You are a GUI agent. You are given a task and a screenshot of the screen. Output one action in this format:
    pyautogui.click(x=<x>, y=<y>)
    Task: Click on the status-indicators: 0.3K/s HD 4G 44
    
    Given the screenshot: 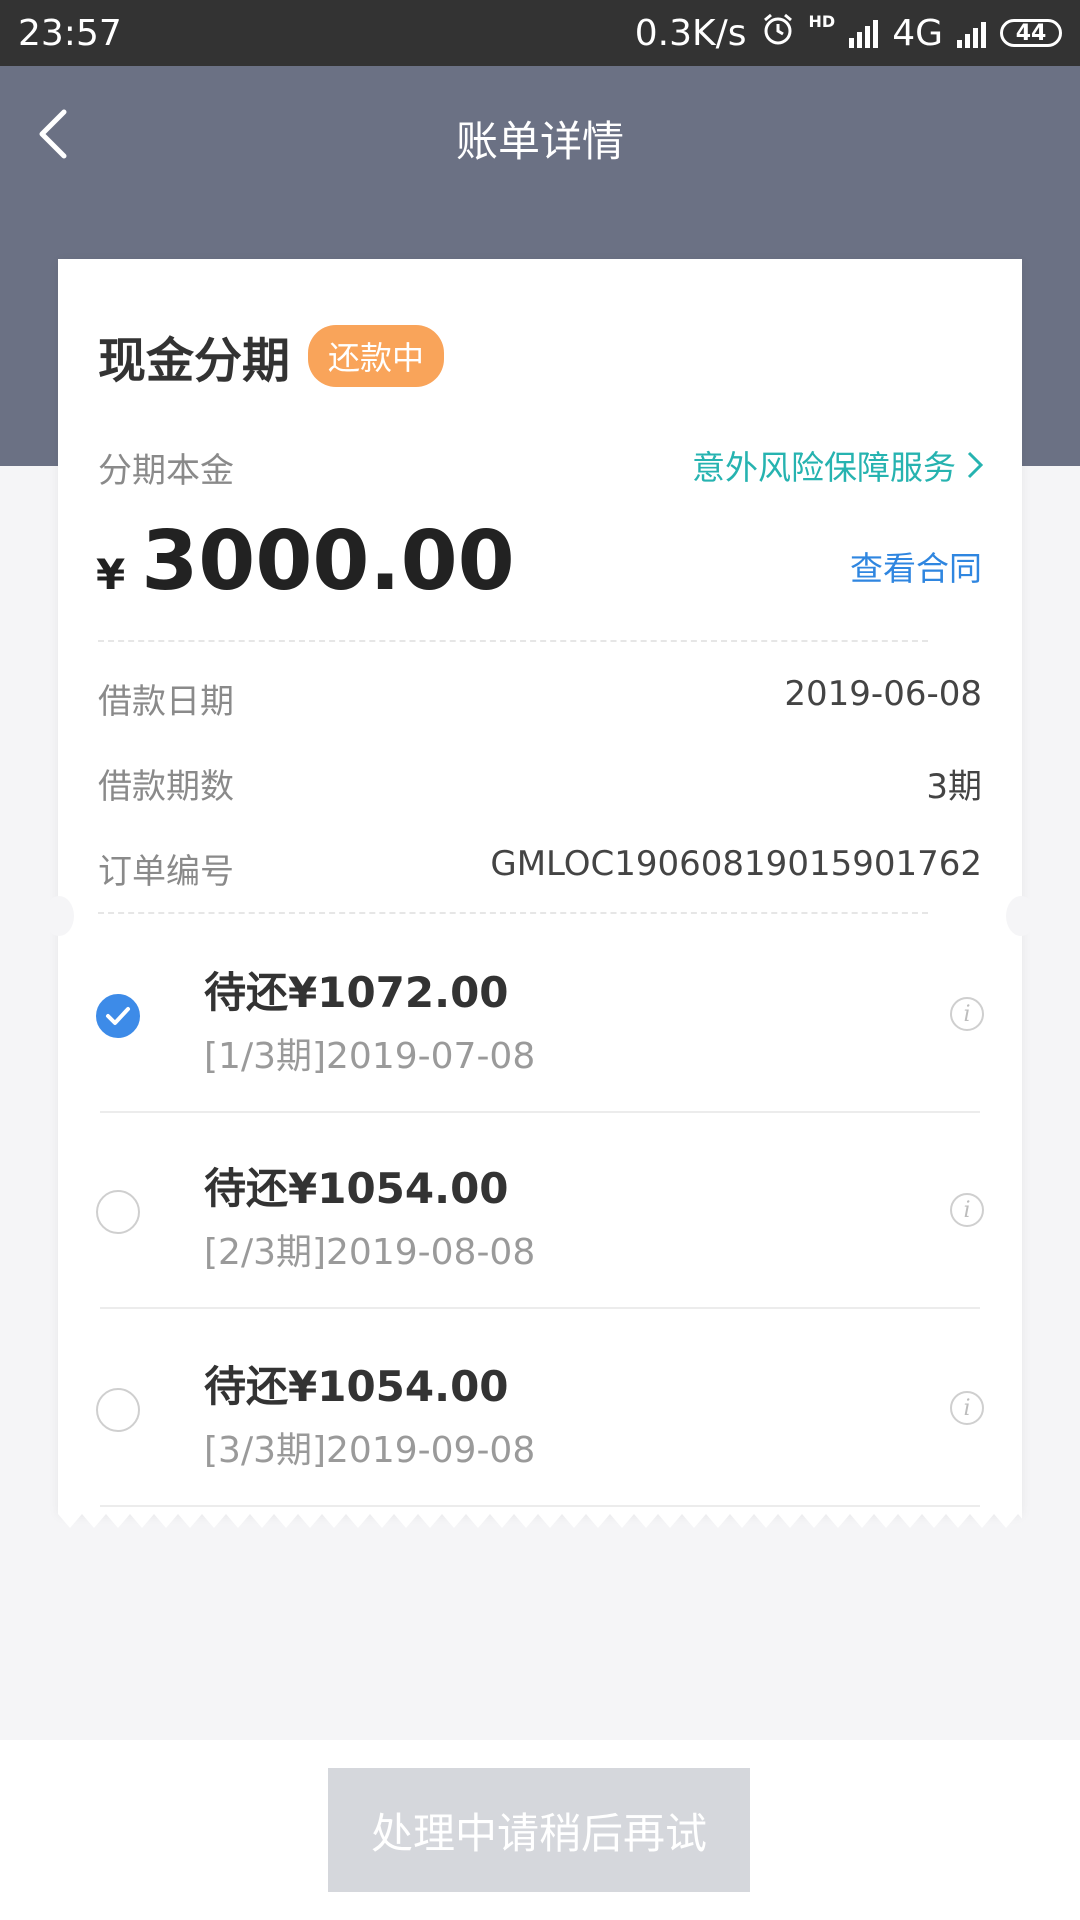 What is the action you would take?
    pyautogui.click(x=848, y=33)
    